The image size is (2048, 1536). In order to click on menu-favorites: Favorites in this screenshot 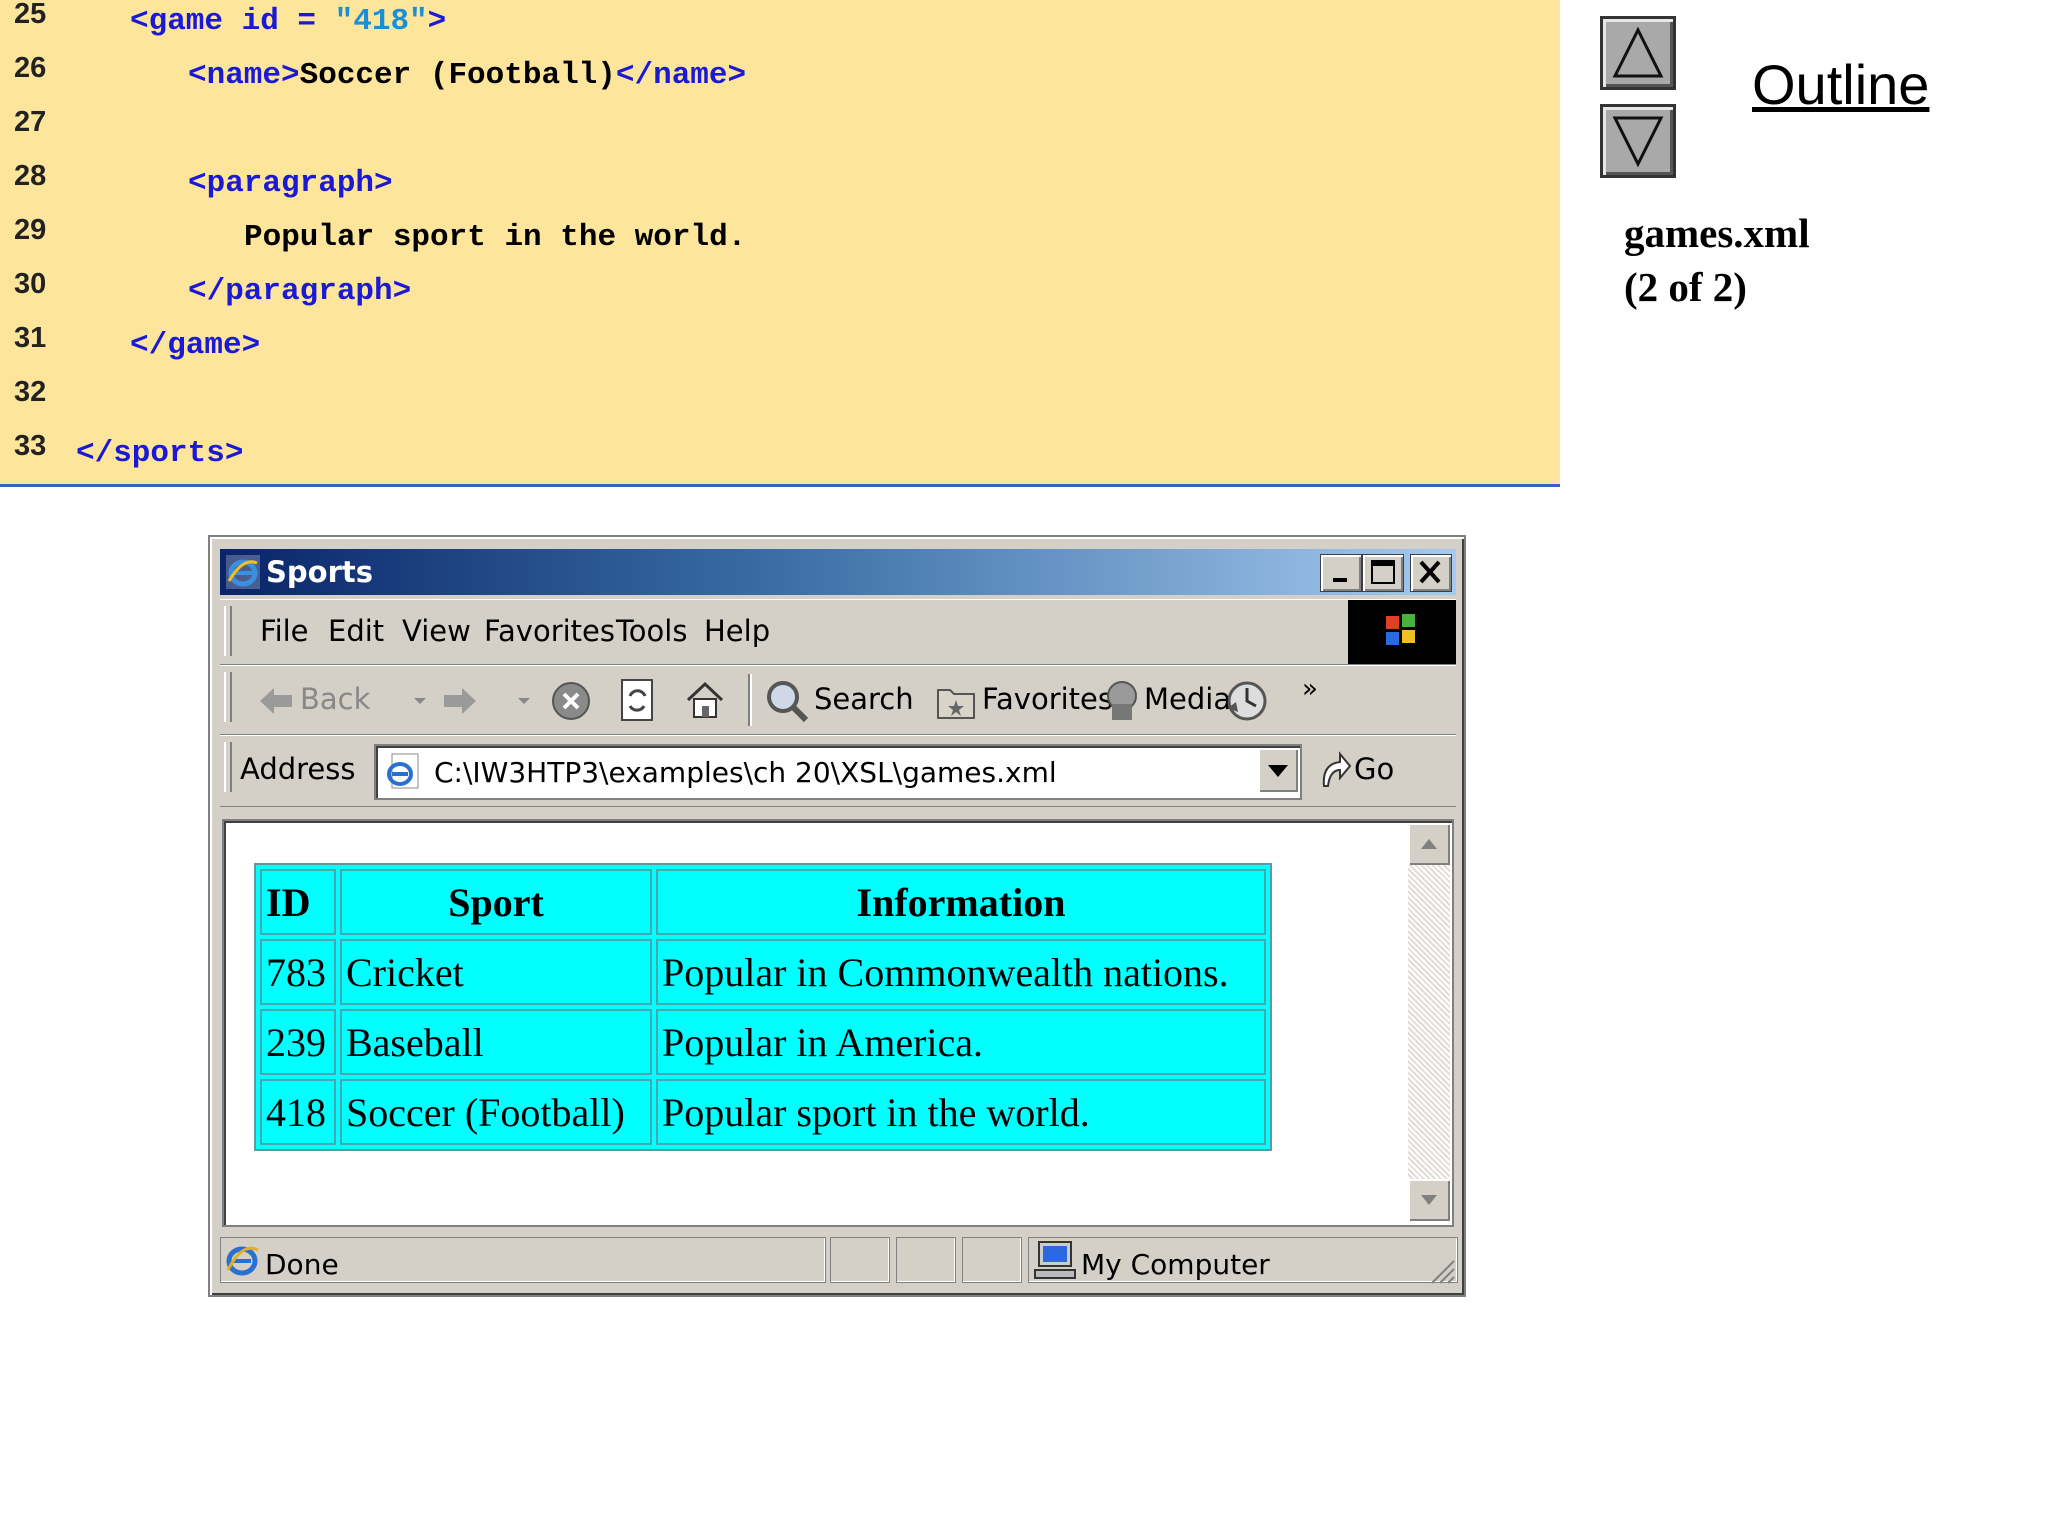, I will do `click(549, 631)`.